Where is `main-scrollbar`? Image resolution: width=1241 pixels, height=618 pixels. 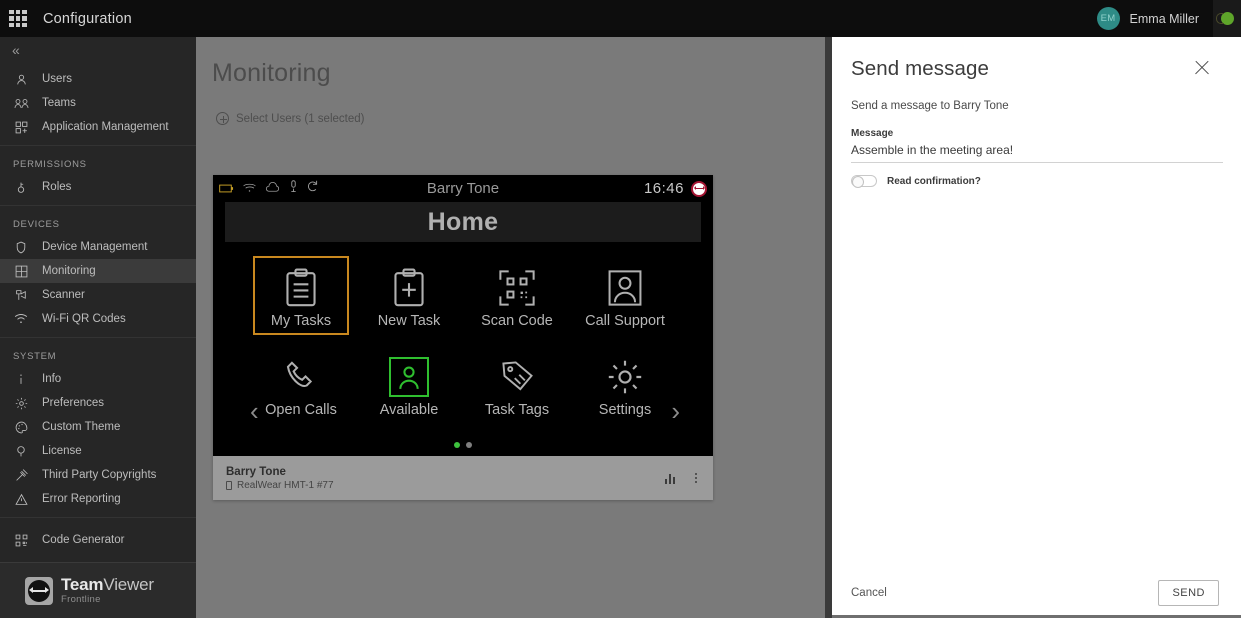 main-scrollbar is located at coordinates (828, 327).